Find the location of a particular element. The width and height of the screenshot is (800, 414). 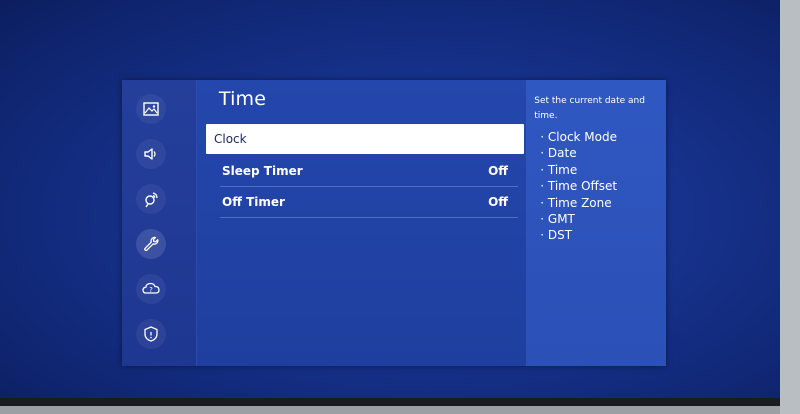

help-list-item: Date is located at coordinates (578, 153).